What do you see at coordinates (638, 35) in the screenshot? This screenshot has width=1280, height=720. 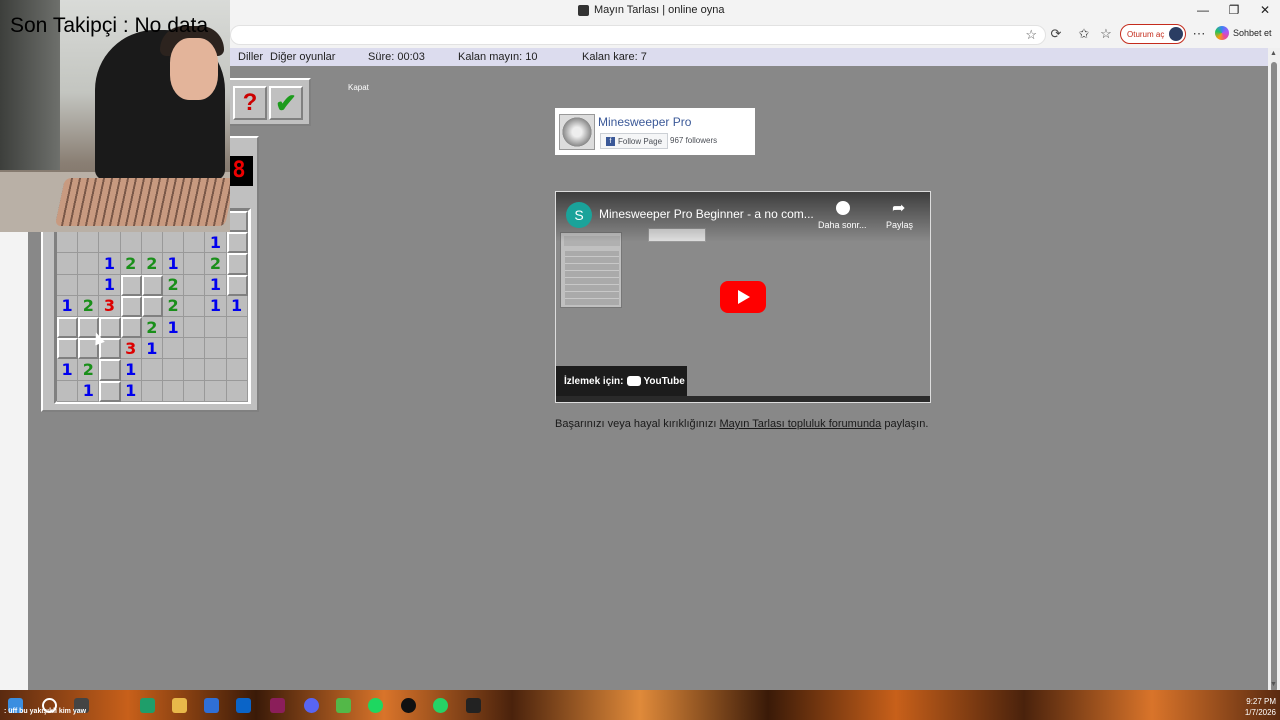 I see `address-bar: ☆` at bounding box center [638, 35].